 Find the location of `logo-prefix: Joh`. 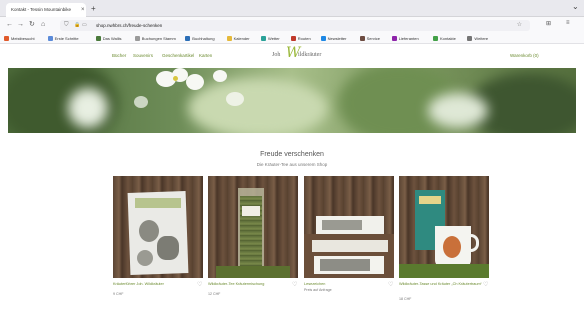

logo-prefix: Joh is located at coordinates (276, 55).